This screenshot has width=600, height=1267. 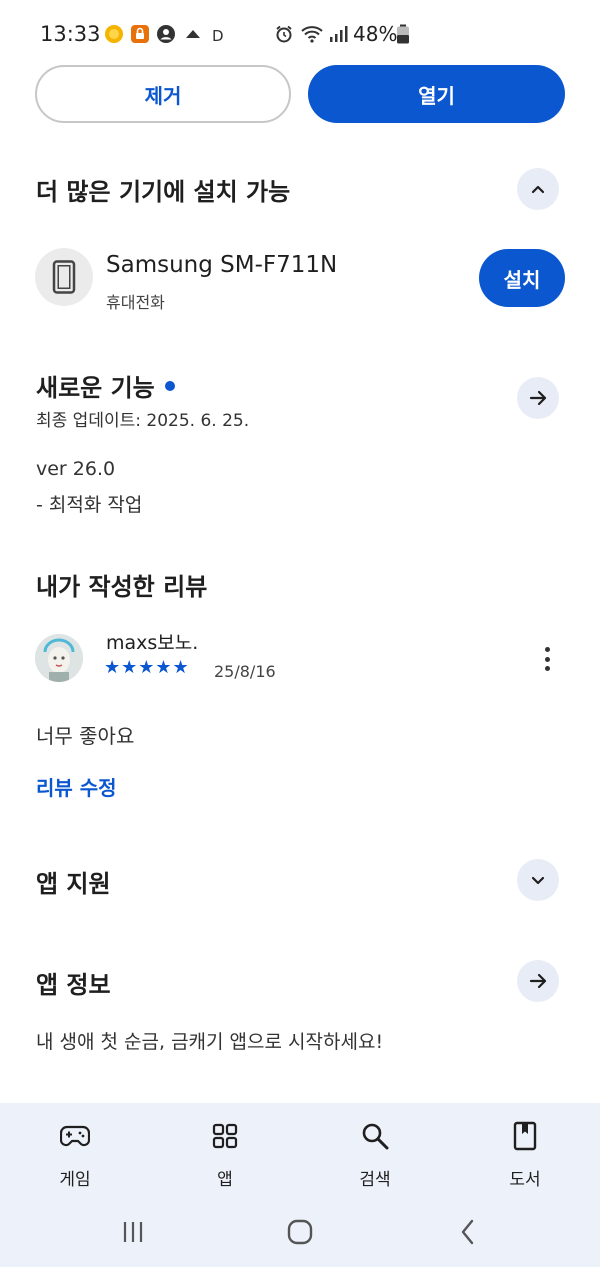 I want to click on account-icon, so click(x=166, y=34).